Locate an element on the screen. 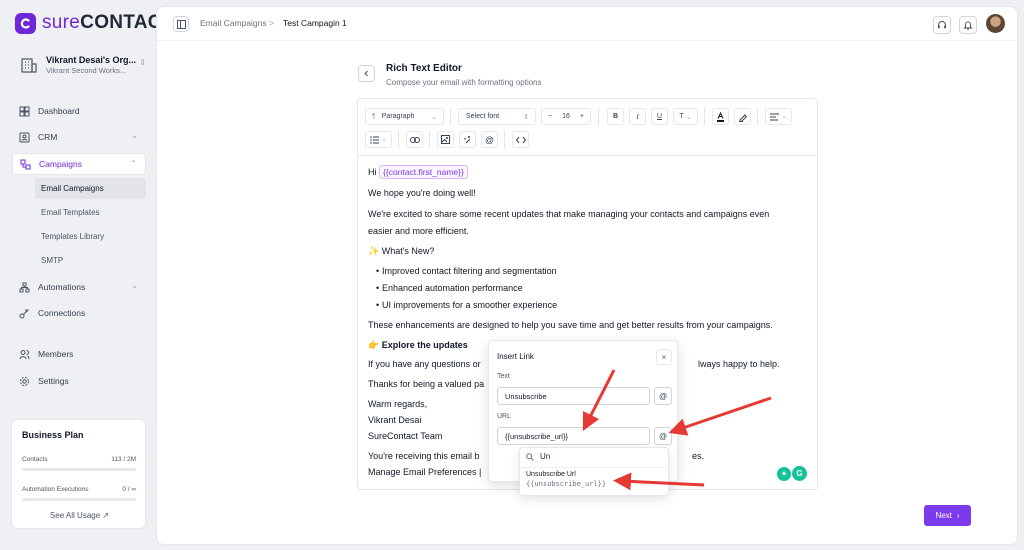 The image size is (1024, 550). font-size-value: 16 is located at coordinates (566, 116).